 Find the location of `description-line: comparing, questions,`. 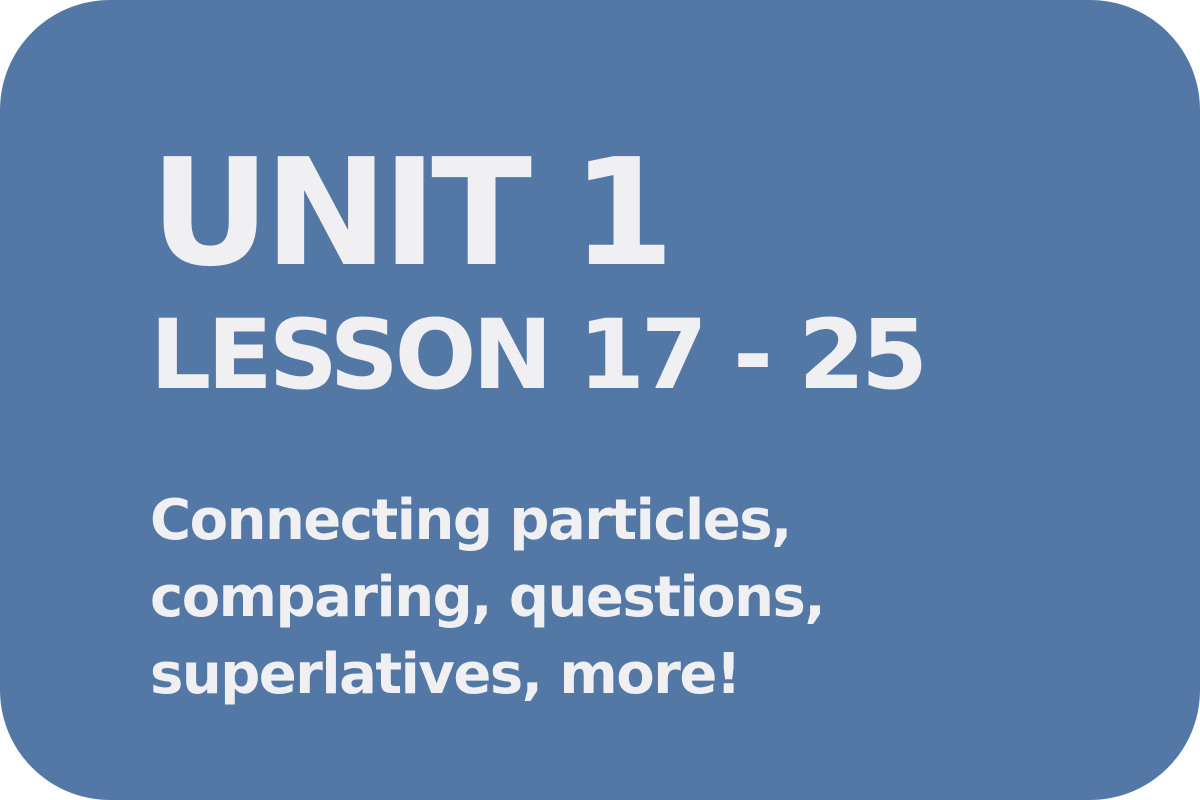

description-line: comparing, questions, is located at coordinates (488, 597).